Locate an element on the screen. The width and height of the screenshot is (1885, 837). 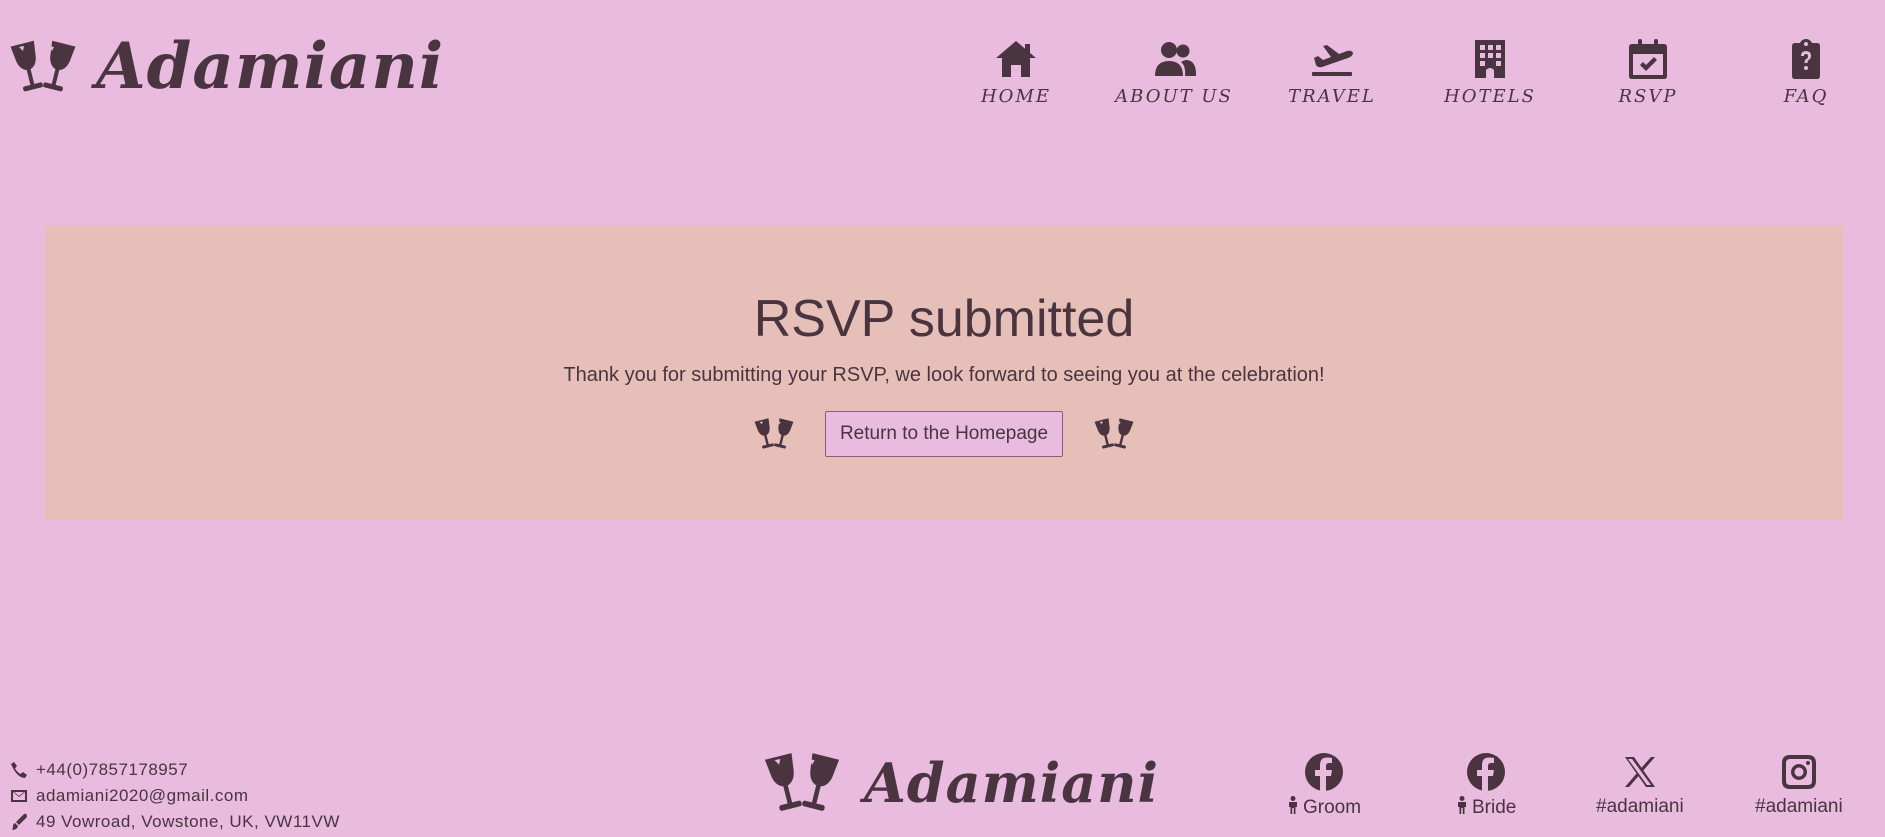
page-title: RSVP submitted is located at coordinates (944, 319).